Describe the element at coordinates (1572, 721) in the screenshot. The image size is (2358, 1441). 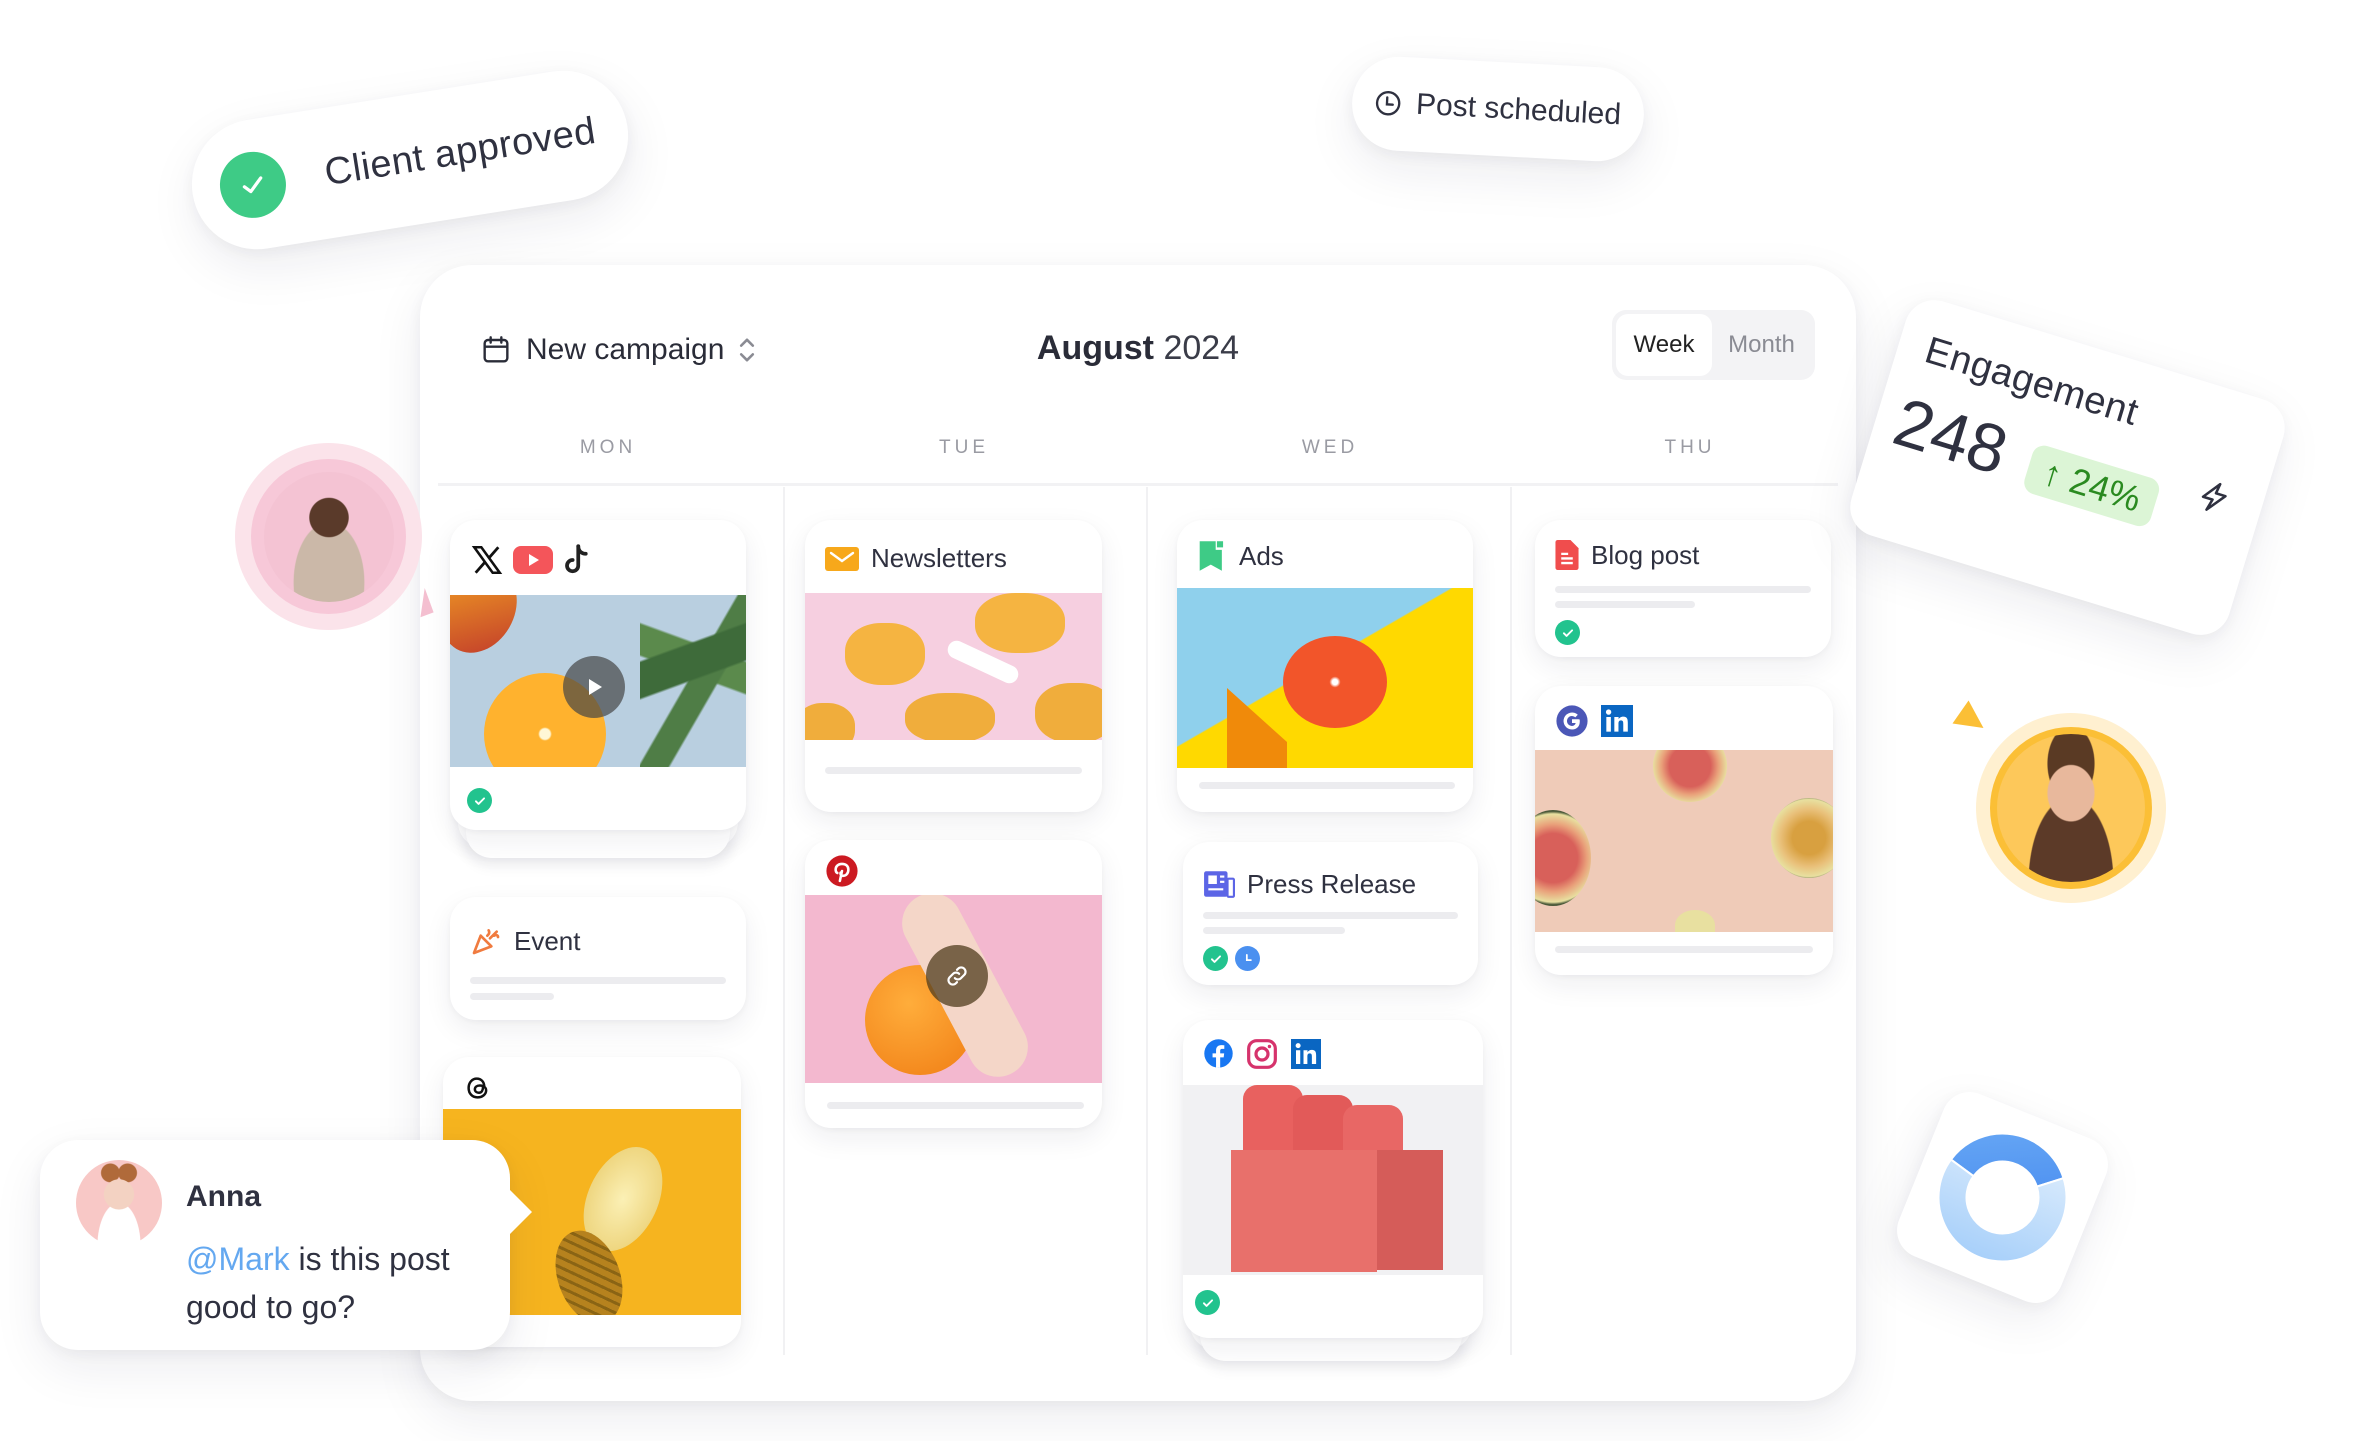
I see `google-icon` at that location.